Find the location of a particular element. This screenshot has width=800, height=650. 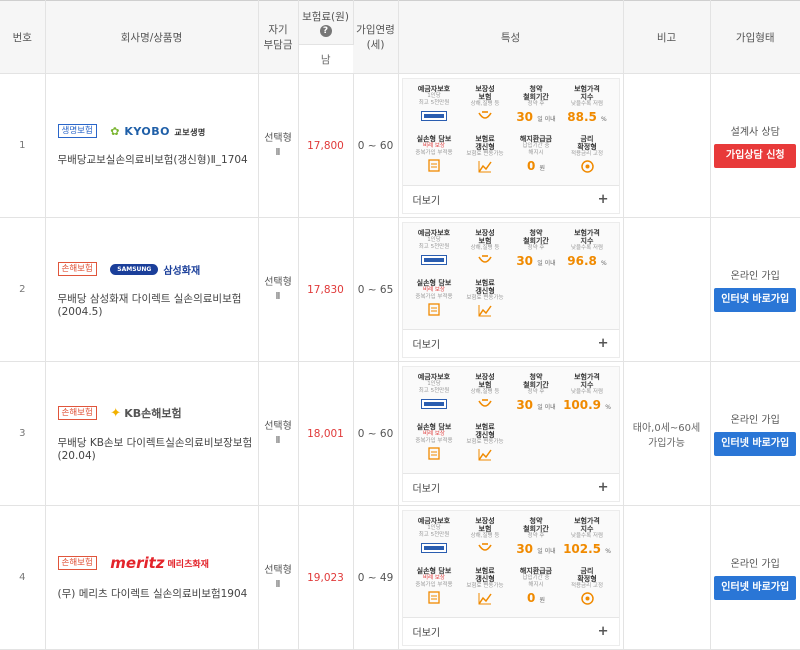

feature-deposit: 예금자보호 1인당 최고 5천만원 is located at coordinates (434, 251).